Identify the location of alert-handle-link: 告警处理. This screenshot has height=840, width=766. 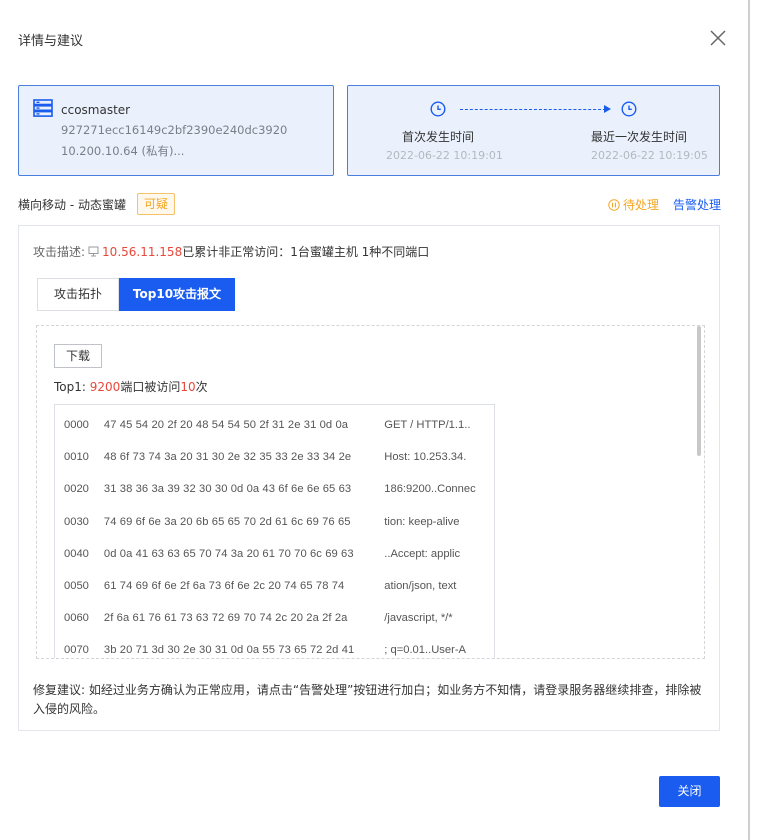
(697, 204).